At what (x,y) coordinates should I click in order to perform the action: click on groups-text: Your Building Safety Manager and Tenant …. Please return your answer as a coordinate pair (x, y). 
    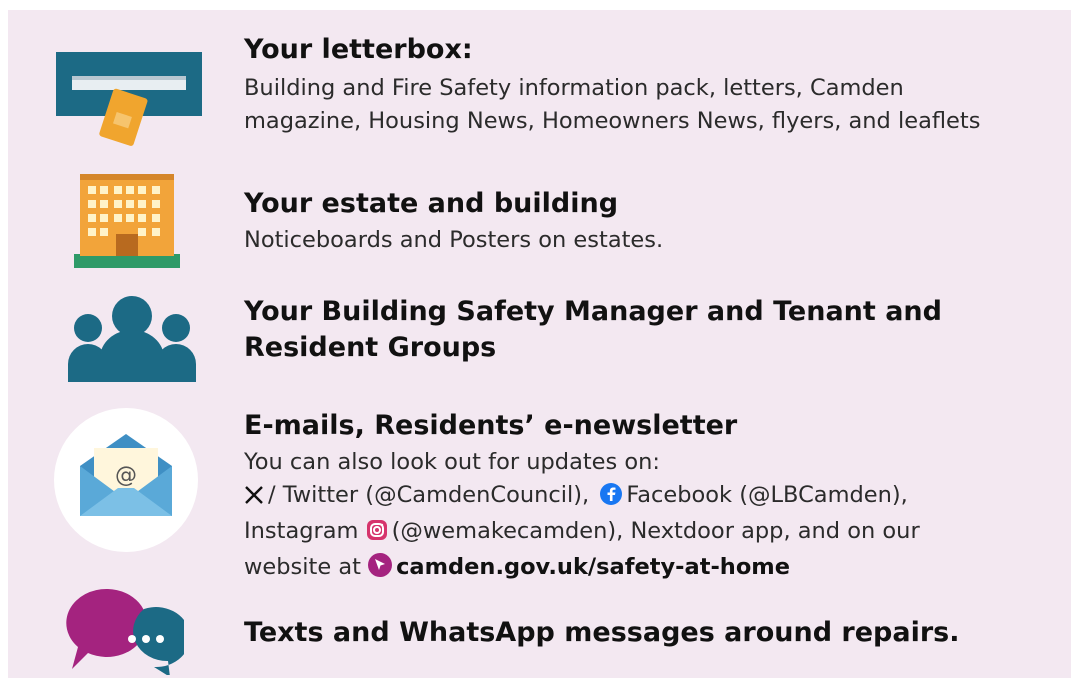
    Looking at the image, I should click on (593, 330).